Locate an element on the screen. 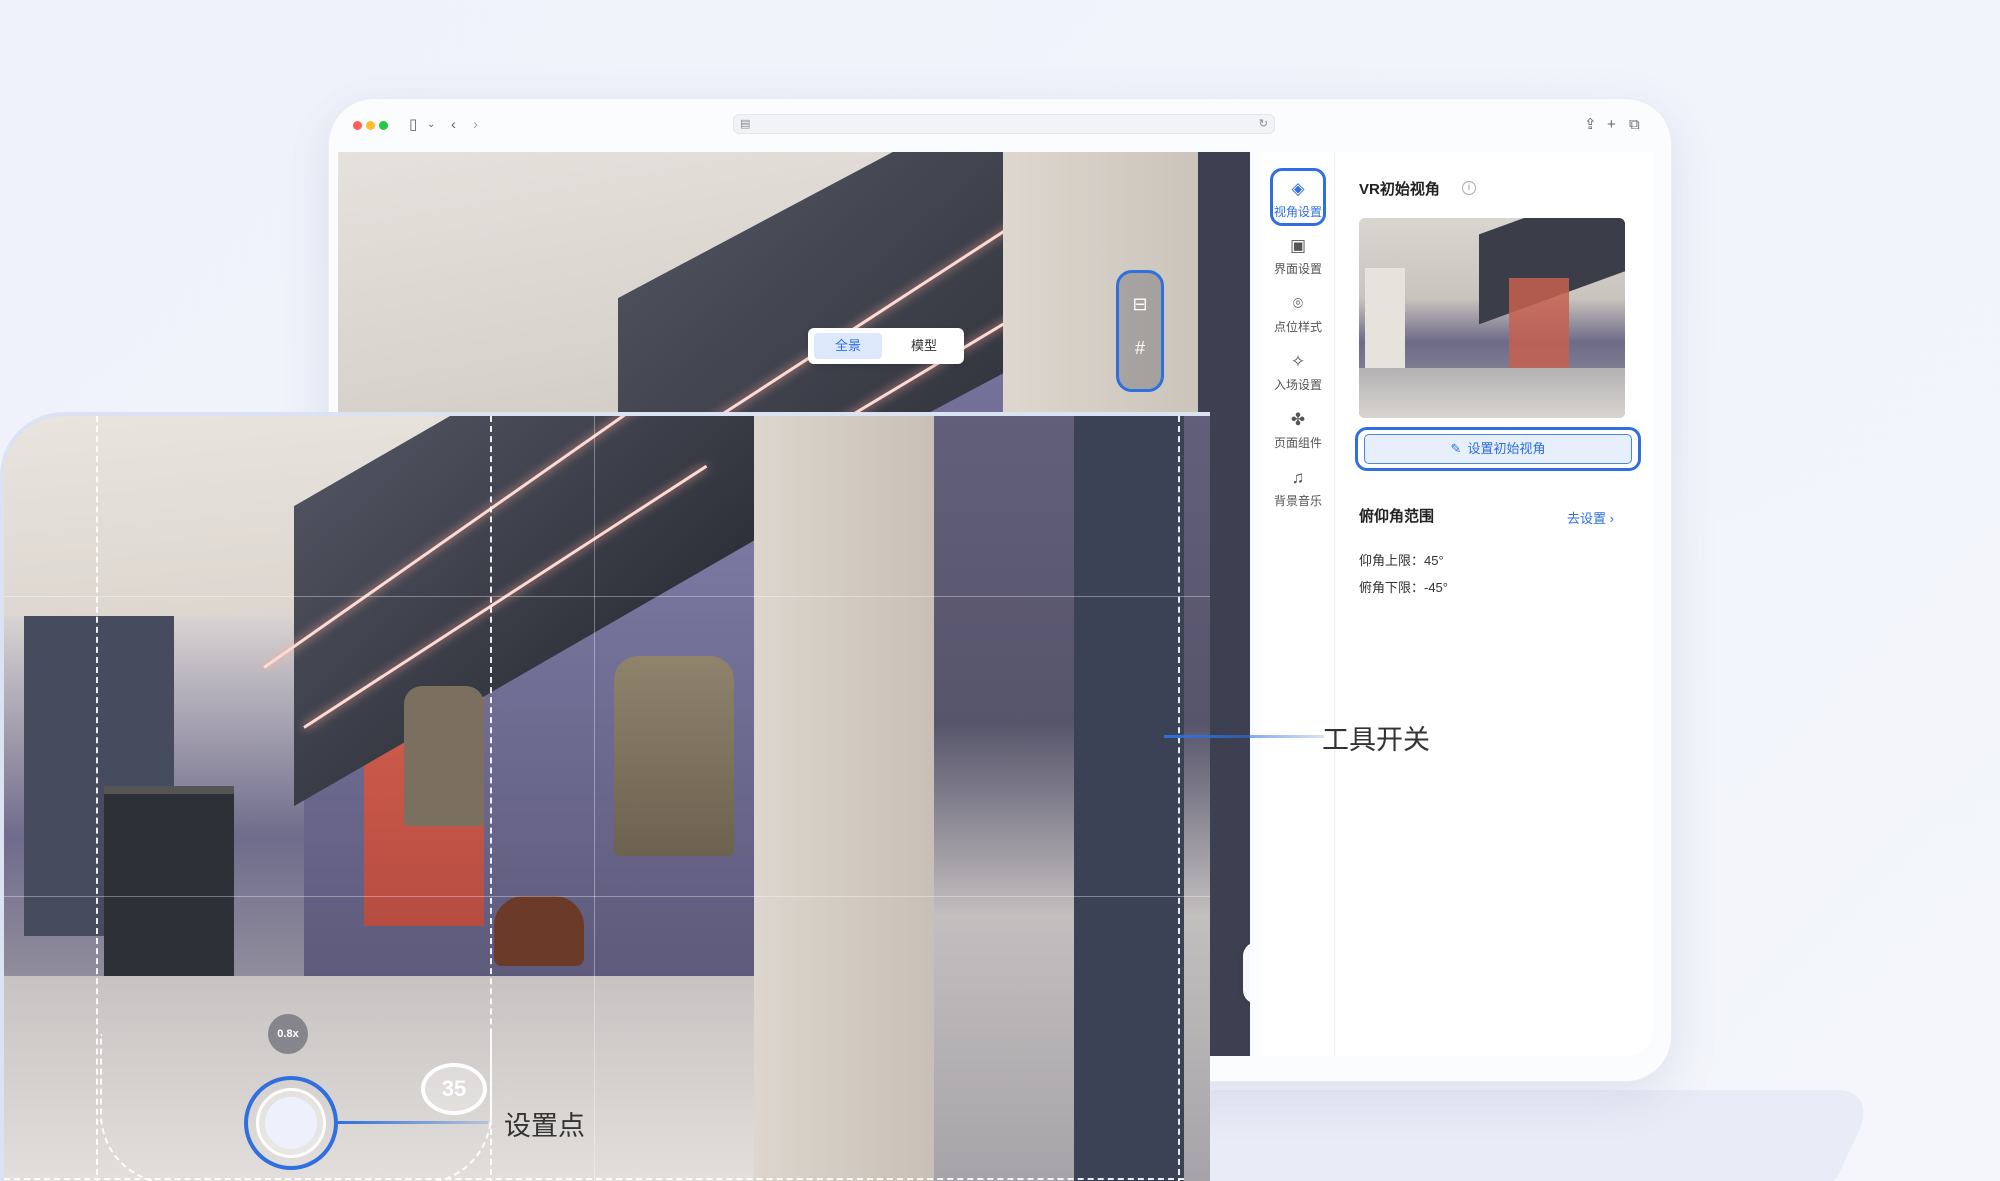  rail-item-label: 页面组件 is located at coordinates (1297, 443).